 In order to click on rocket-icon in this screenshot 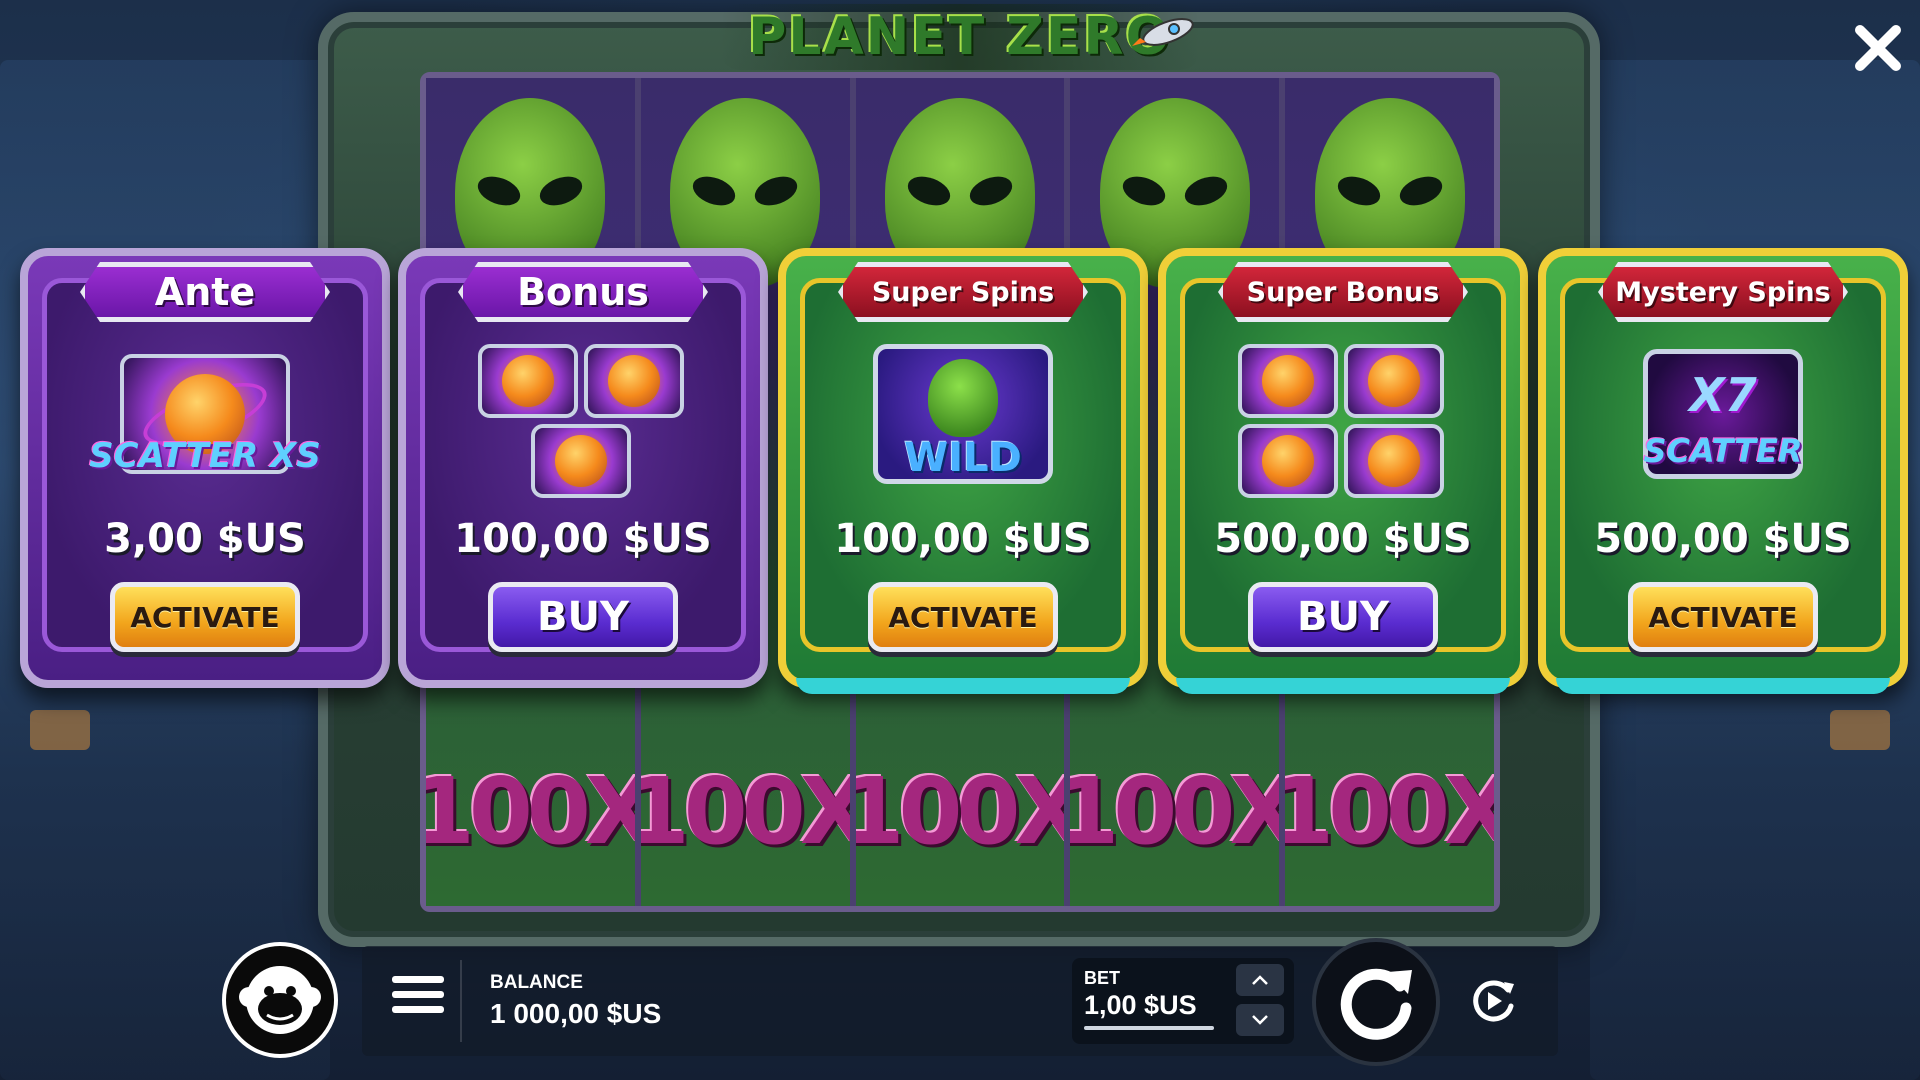, I will do `click(1163, 32)`.